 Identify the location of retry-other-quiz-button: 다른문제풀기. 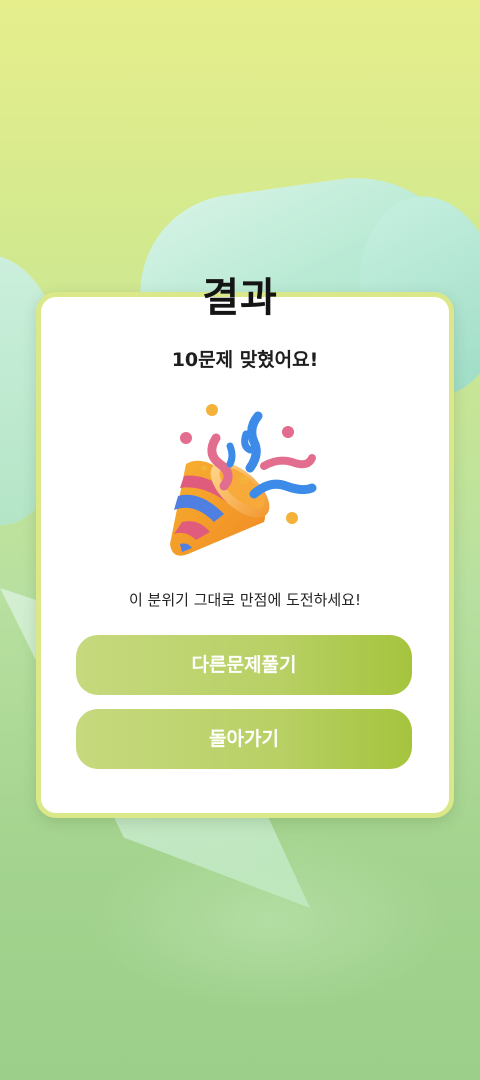
(244, 665).